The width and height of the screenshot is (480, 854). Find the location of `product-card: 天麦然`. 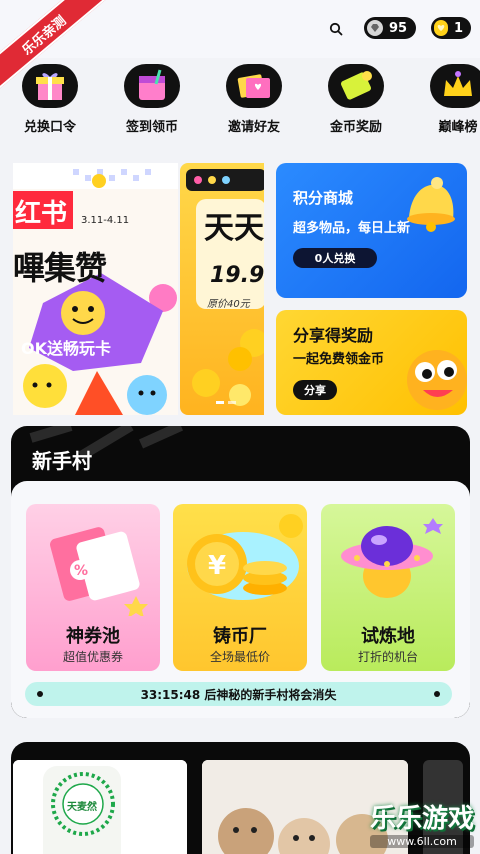

product-card: 天麦然 is located at coordinates (100, 807).